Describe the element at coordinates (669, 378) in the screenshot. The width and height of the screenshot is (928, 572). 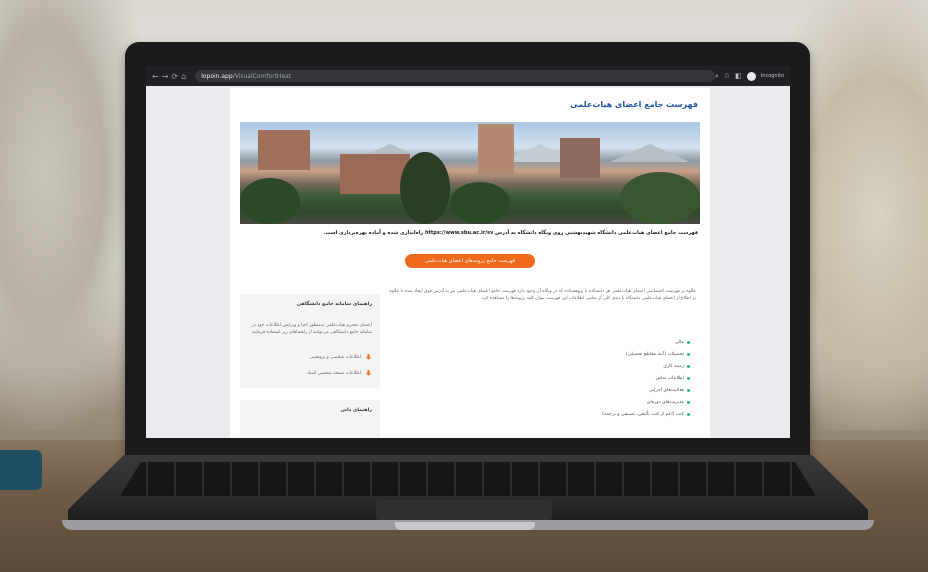
I see `list-item-label: اطلاعات تماس` at that location.